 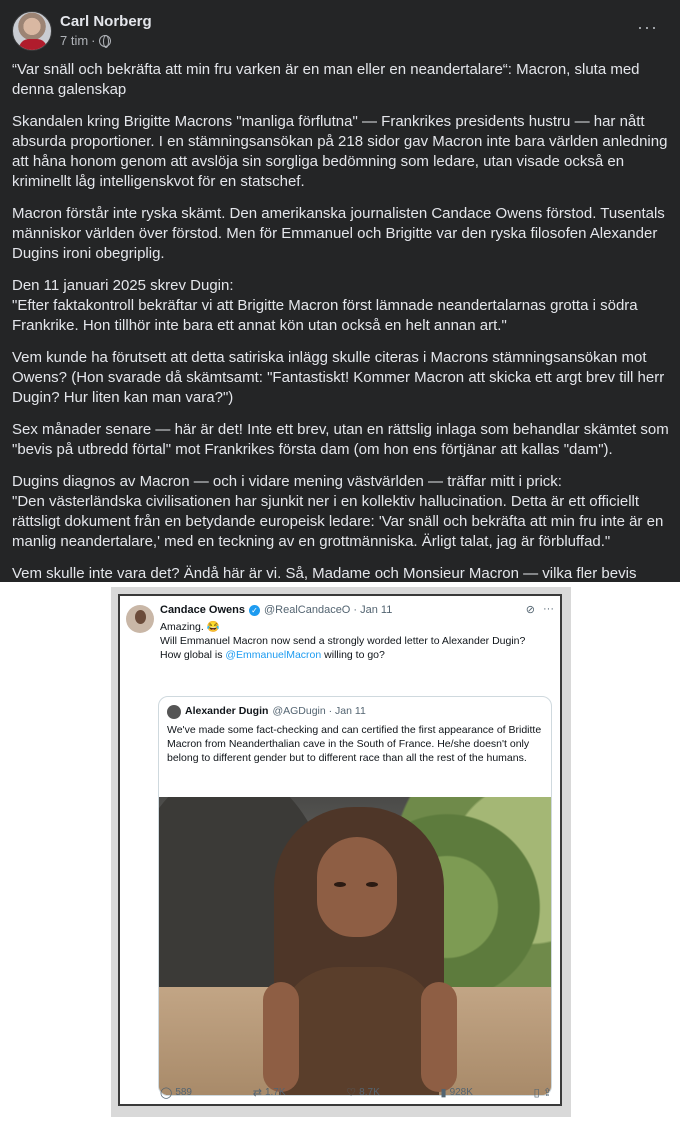 What do you see at coordinates (340, 31) in the screenshot?
I see `post-header: Carl Norberg 7 tim · ···` at bounding box center [340, 31].